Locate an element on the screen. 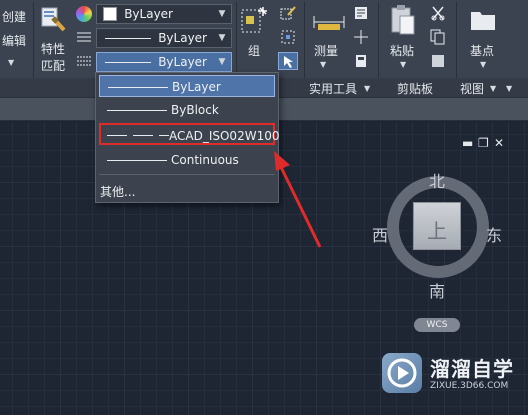  dashed-linetype-preview is located at coordinates (138, 135).